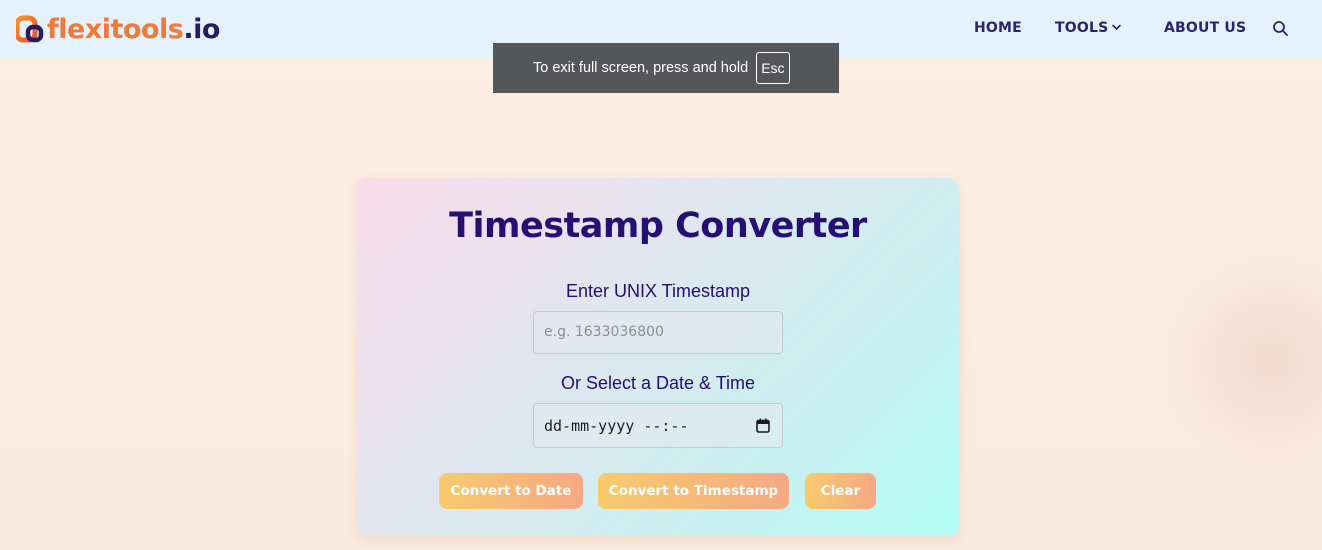 Image resolution: width=1322 pixels, height=550 pixels. Describe the element at coordinates (1205, 28) in the screenshot. I see `nav-about-us: ABOUT US` at that location.